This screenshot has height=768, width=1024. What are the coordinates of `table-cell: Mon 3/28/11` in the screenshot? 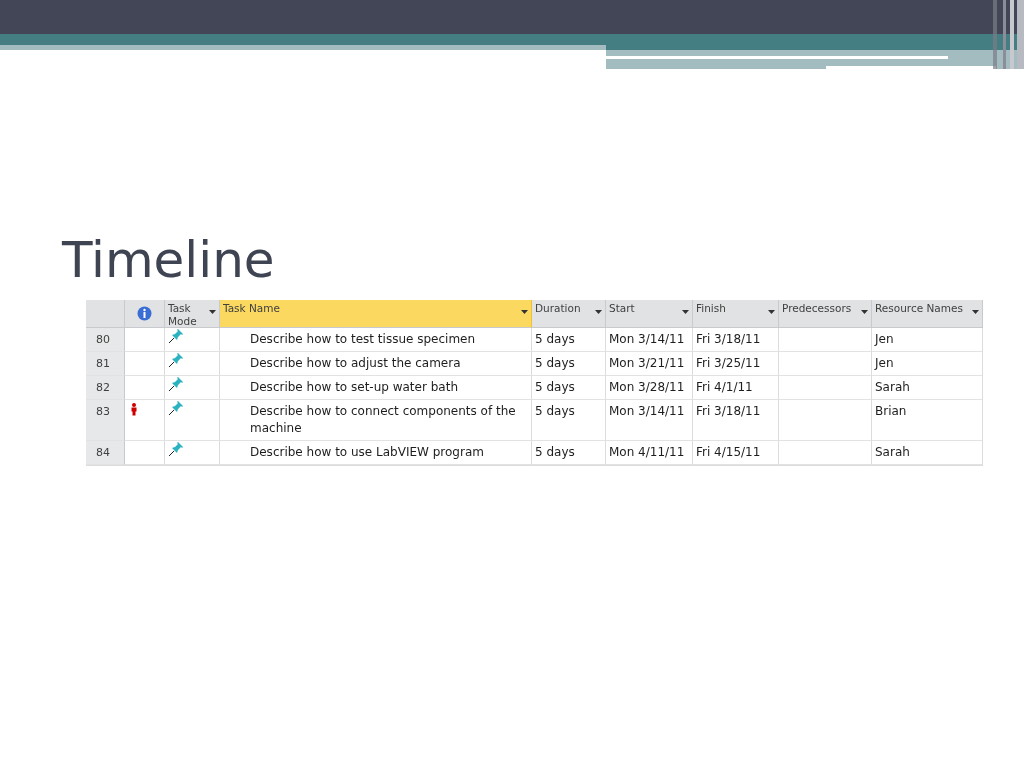 It's located at (649, 388).